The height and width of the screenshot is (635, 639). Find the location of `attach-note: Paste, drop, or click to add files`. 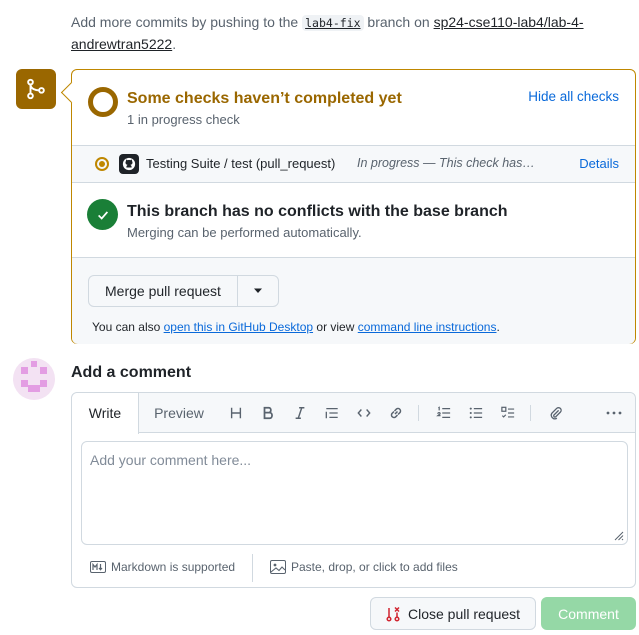

attach-note: Paste, drop, or click to add files is located at coordinates (374, 567).